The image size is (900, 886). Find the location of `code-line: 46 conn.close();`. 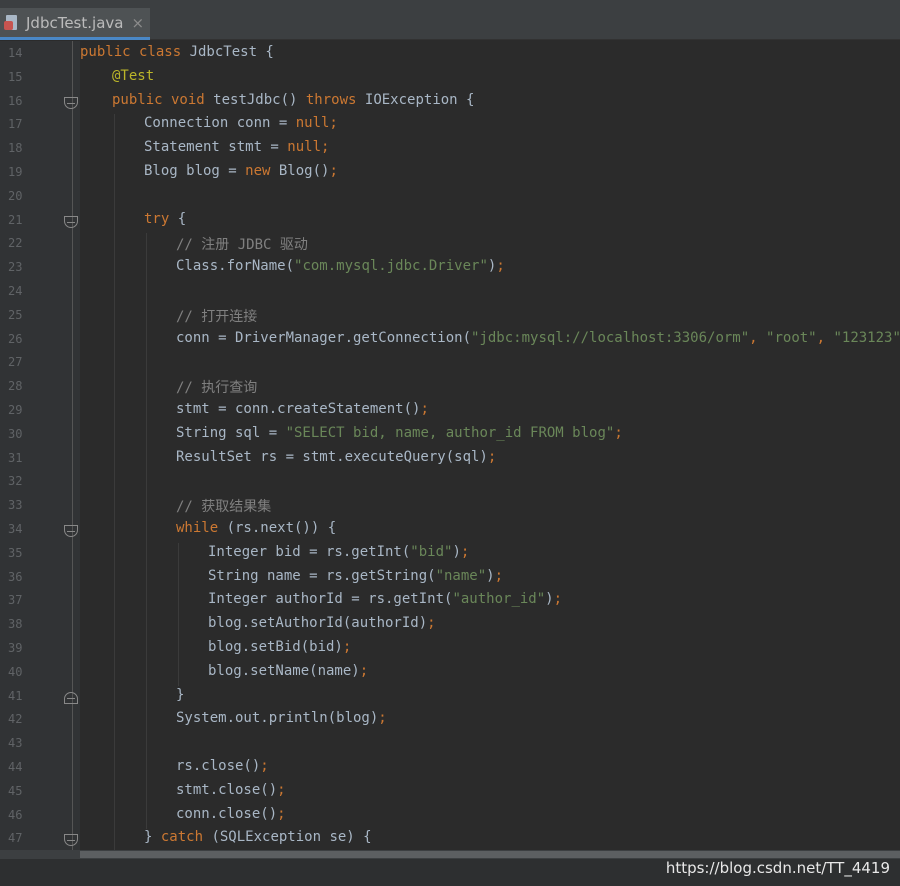

code-line: 46 conn.close(); is located at coordinates (450, 816).